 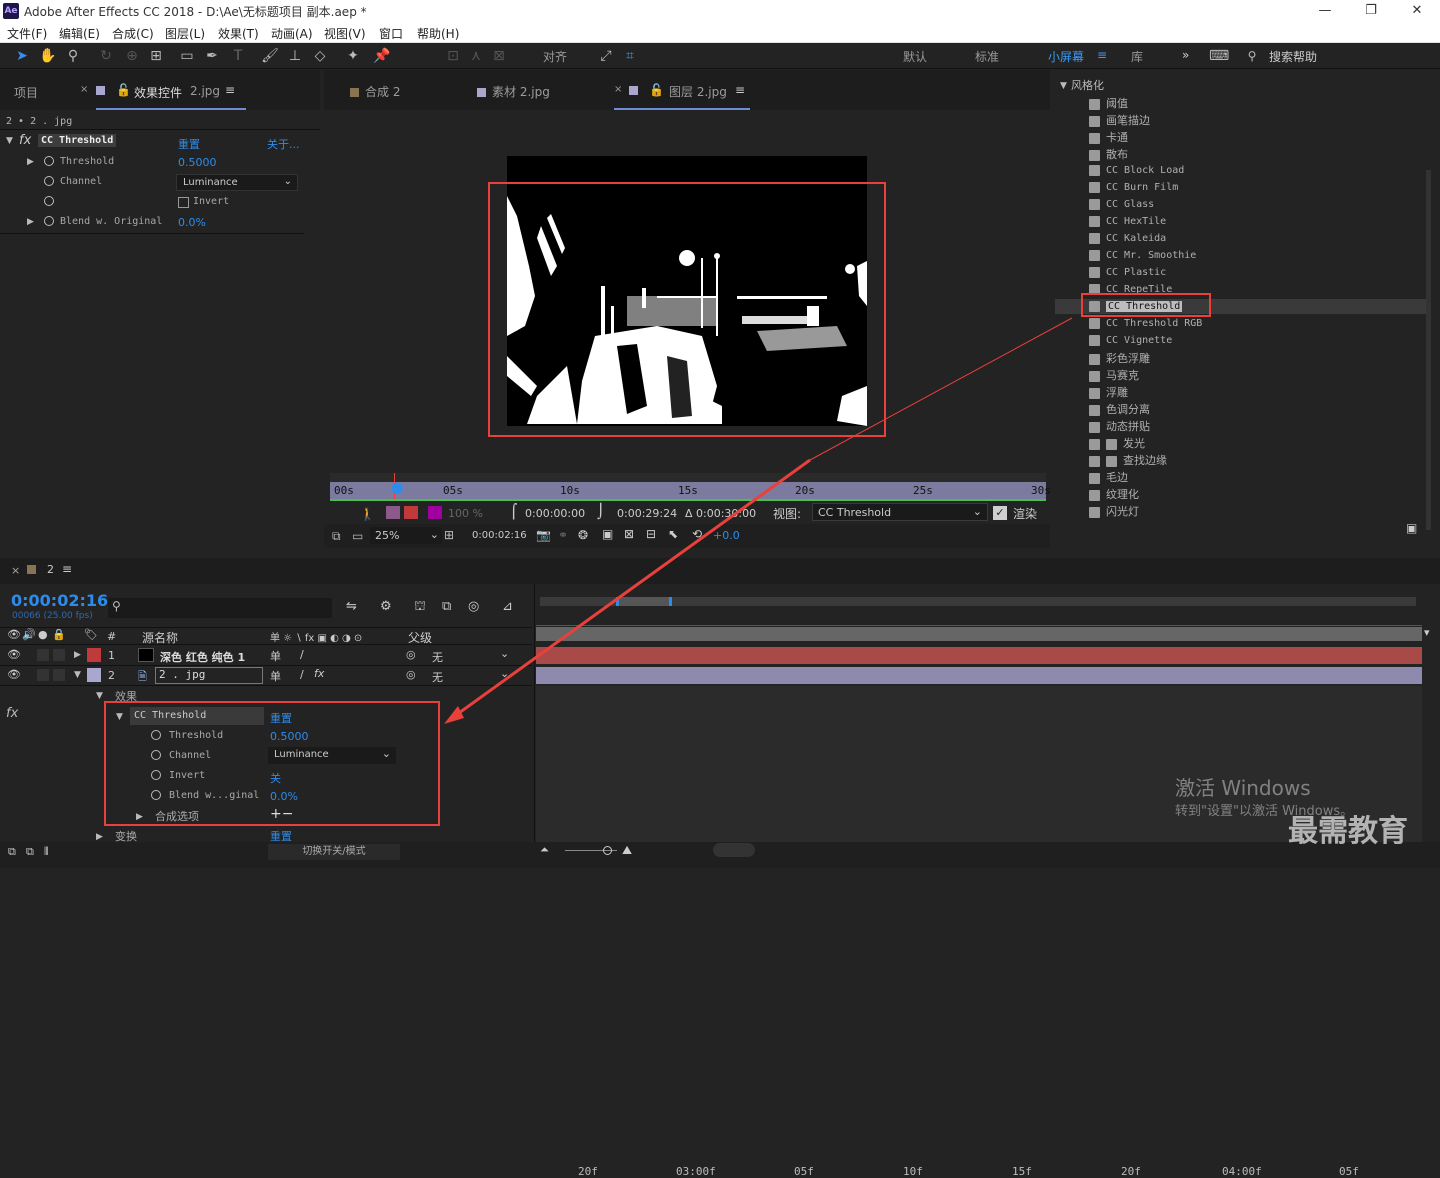 I want to click on tab-effect-controls: 效果控件, so click(x=158, y=92).